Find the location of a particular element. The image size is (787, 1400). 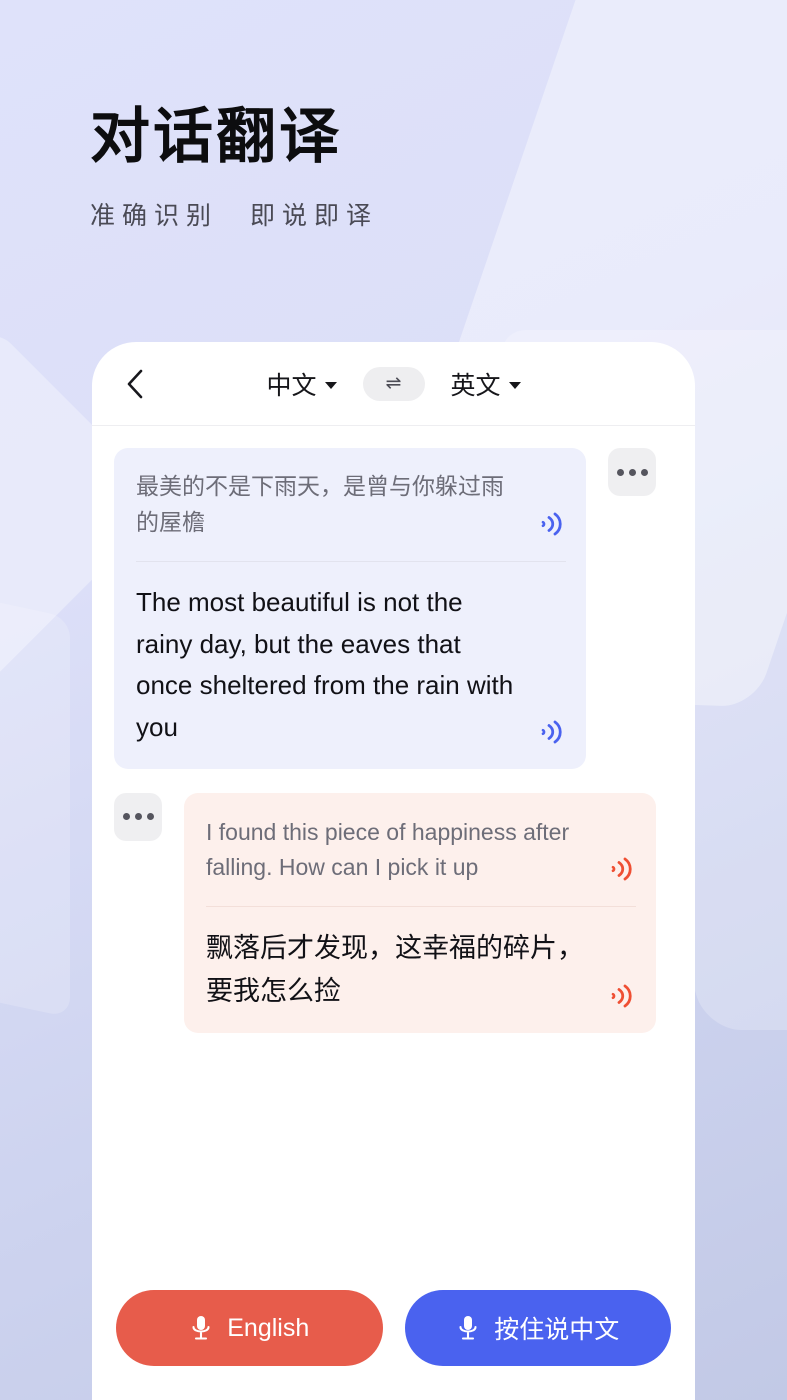

source-segment: 最美的不是下雨天，是曾与你躲过雨的屋檐 is located at coordinates (351, 505).